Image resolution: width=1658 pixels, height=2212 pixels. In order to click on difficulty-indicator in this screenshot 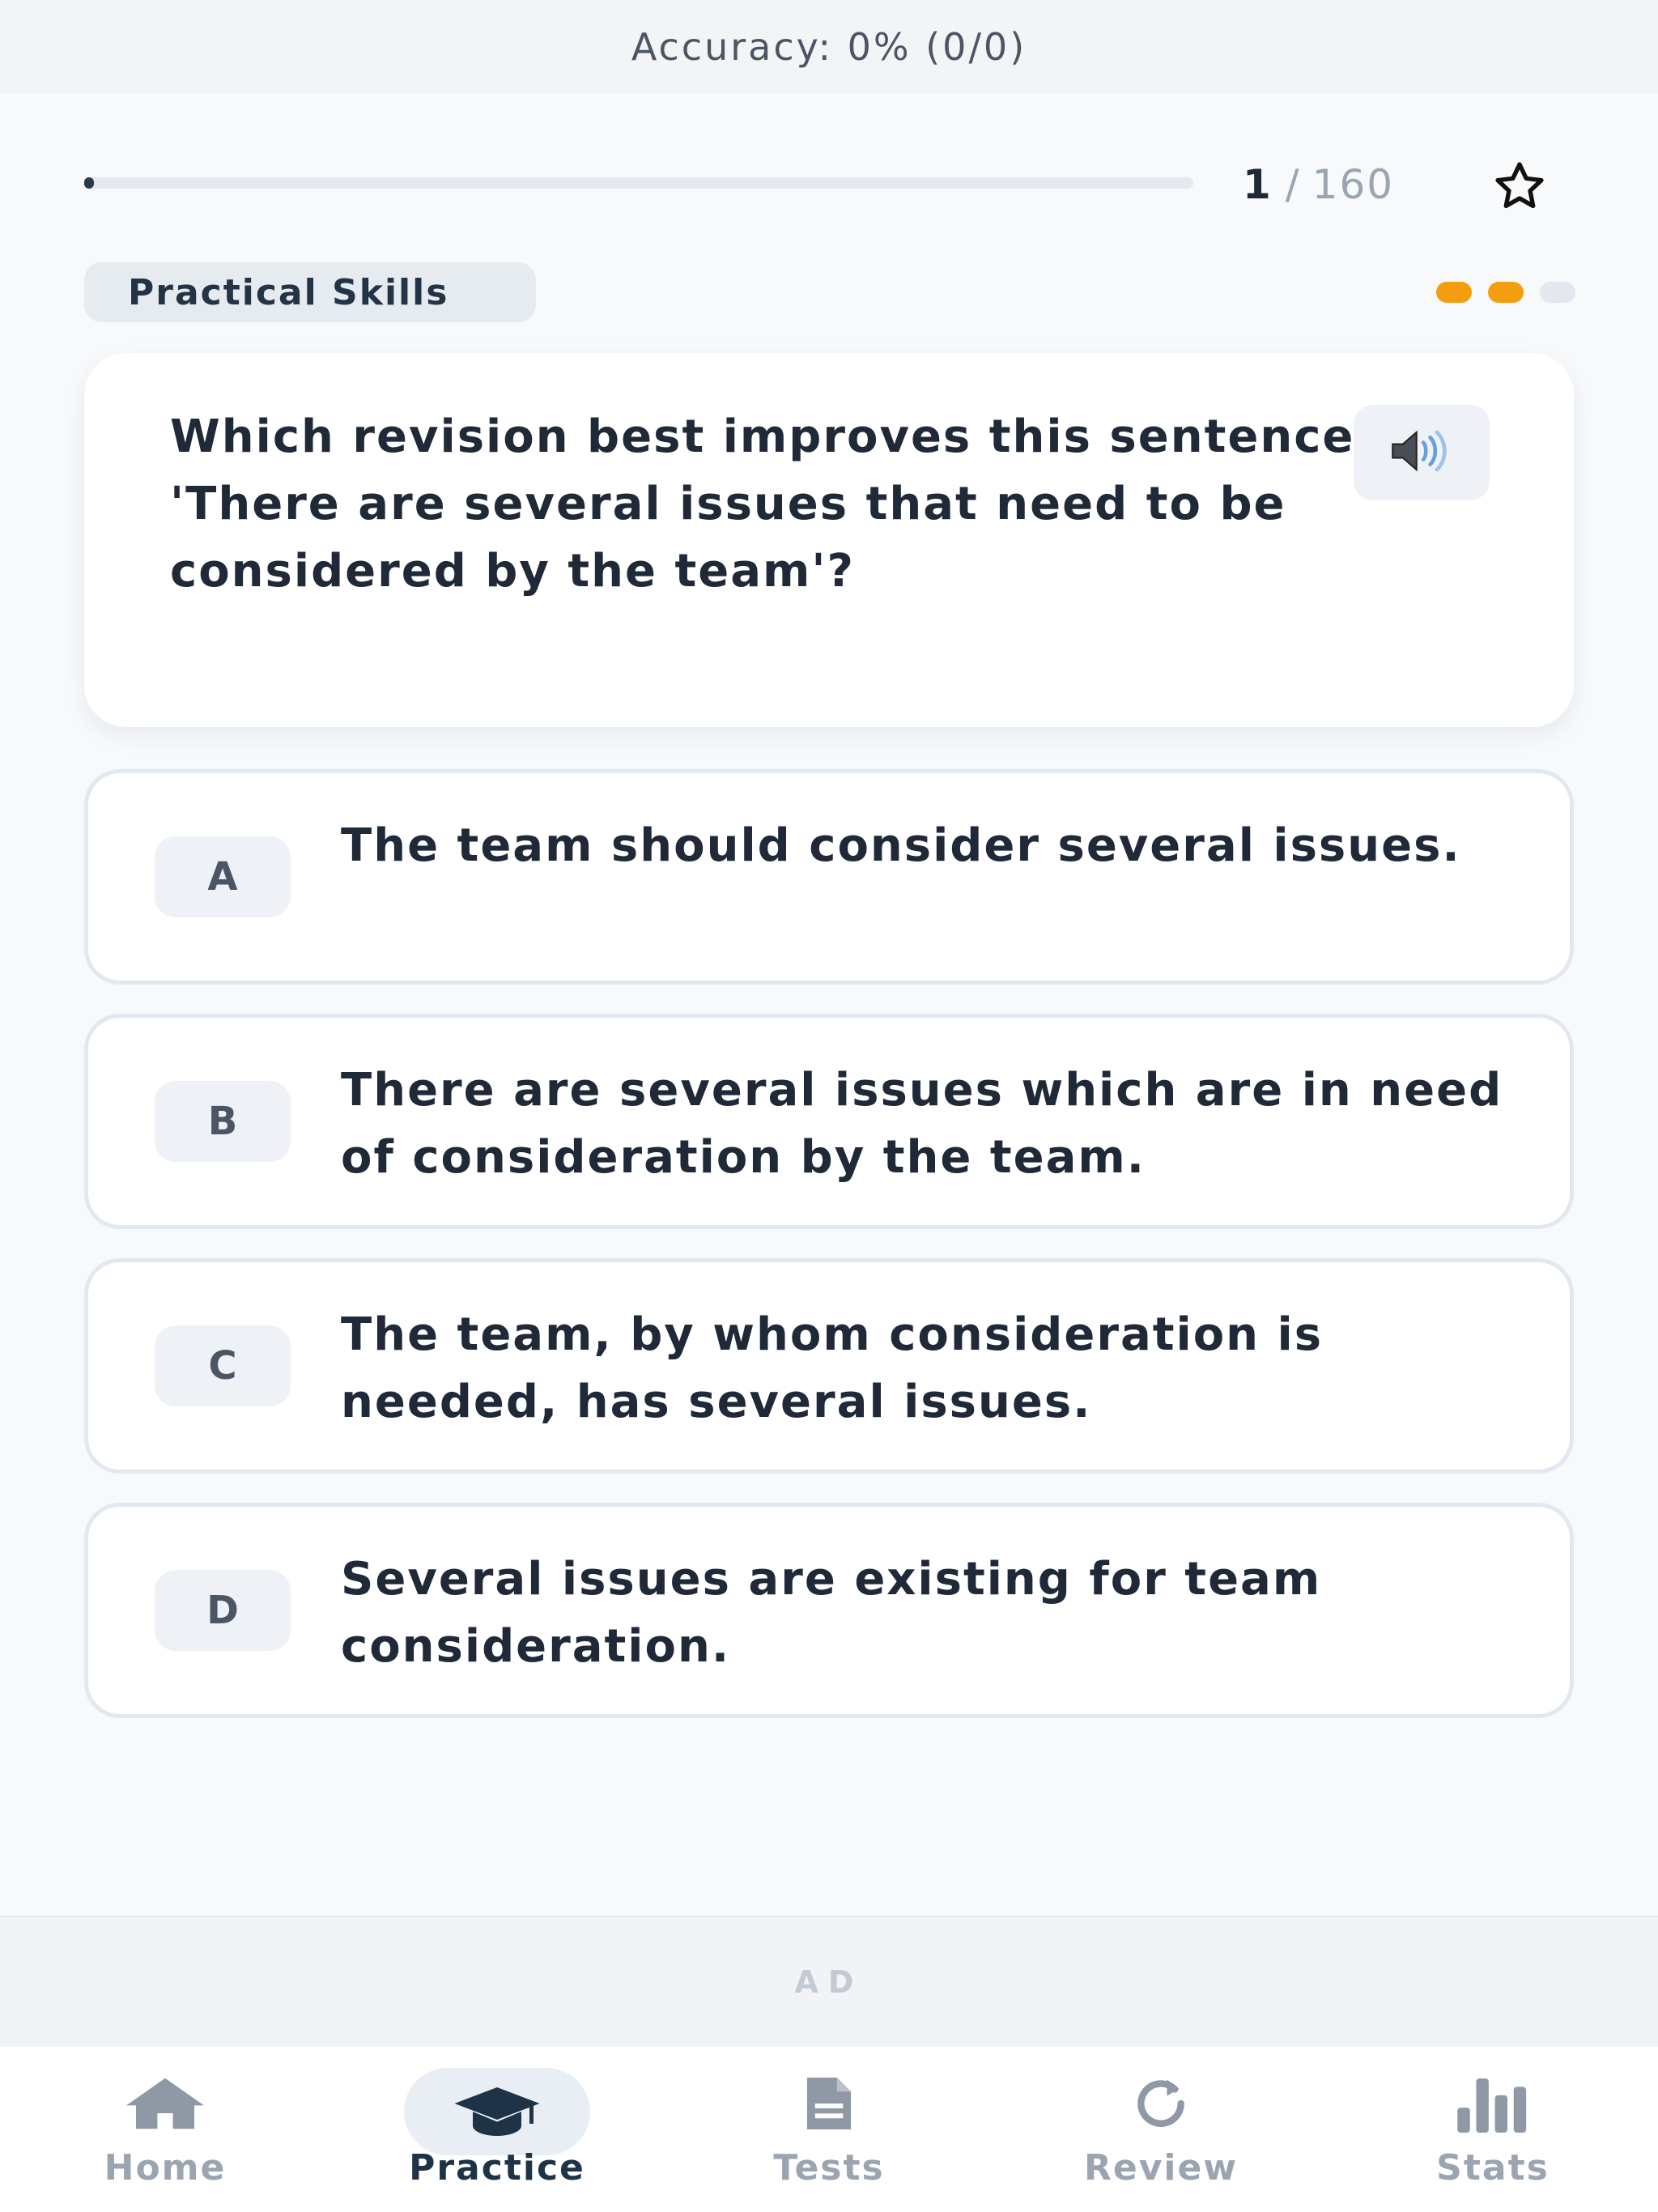, I will do `click(1505, 293)`.